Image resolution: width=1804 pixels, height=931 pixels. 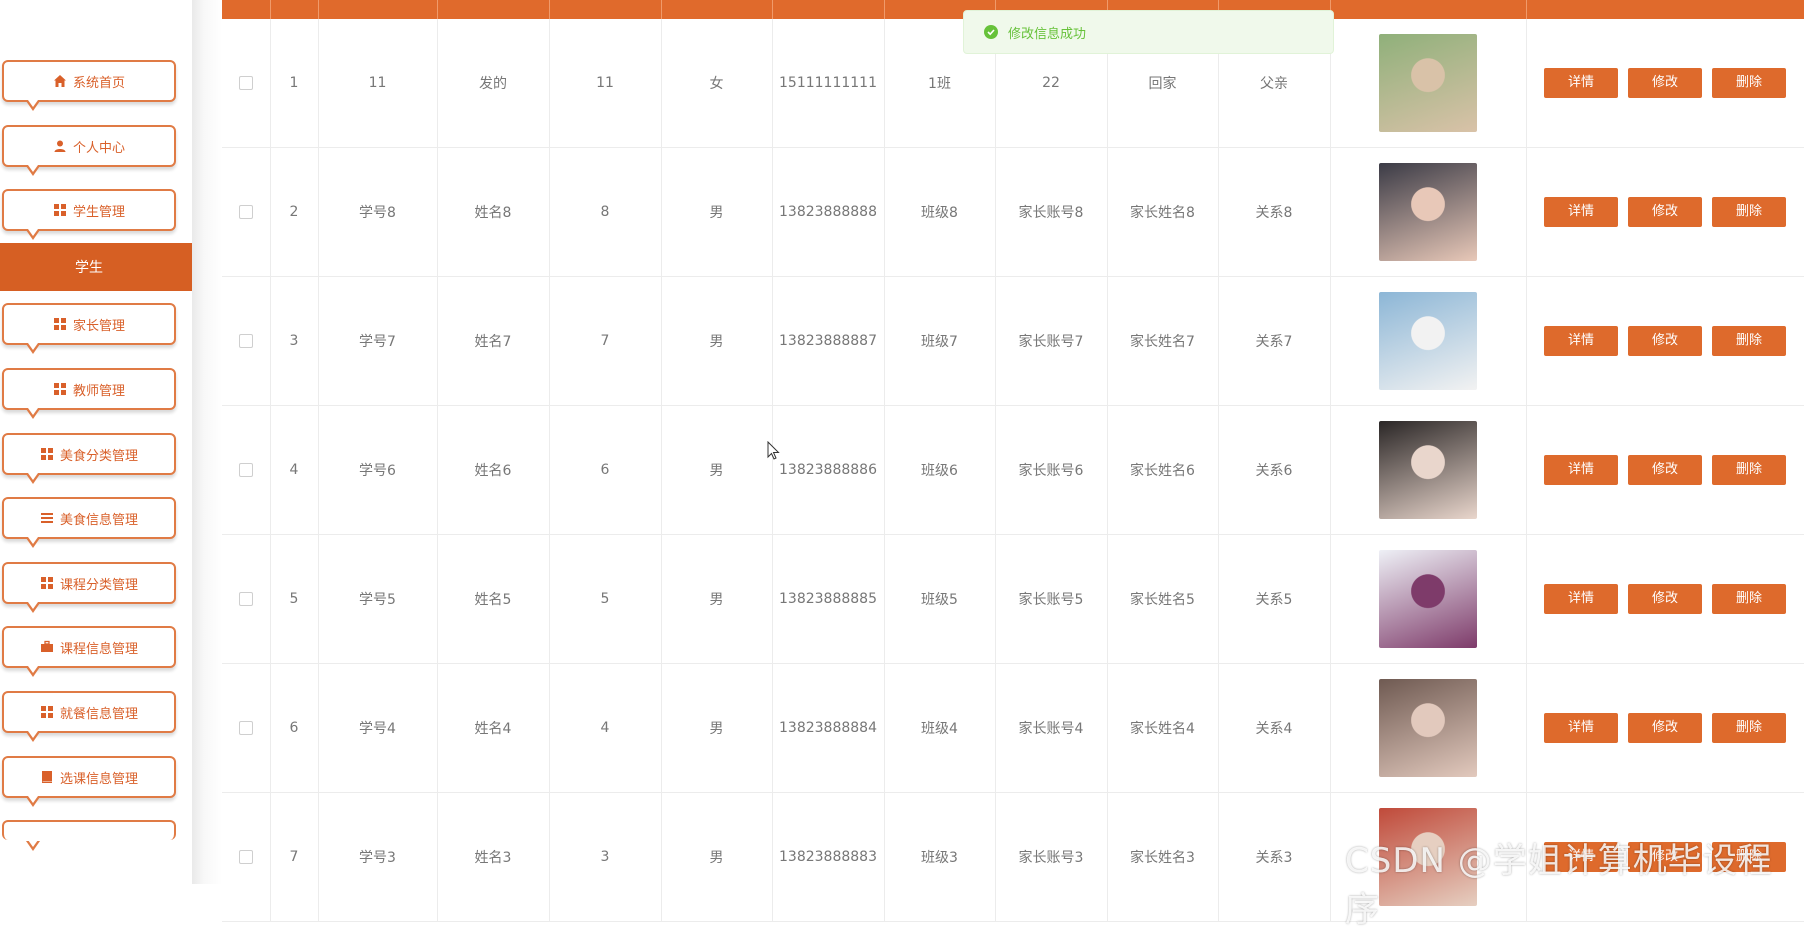 I want to click on sidebar-item-course-info: 课程信息管理, so click(x=89, y=651).